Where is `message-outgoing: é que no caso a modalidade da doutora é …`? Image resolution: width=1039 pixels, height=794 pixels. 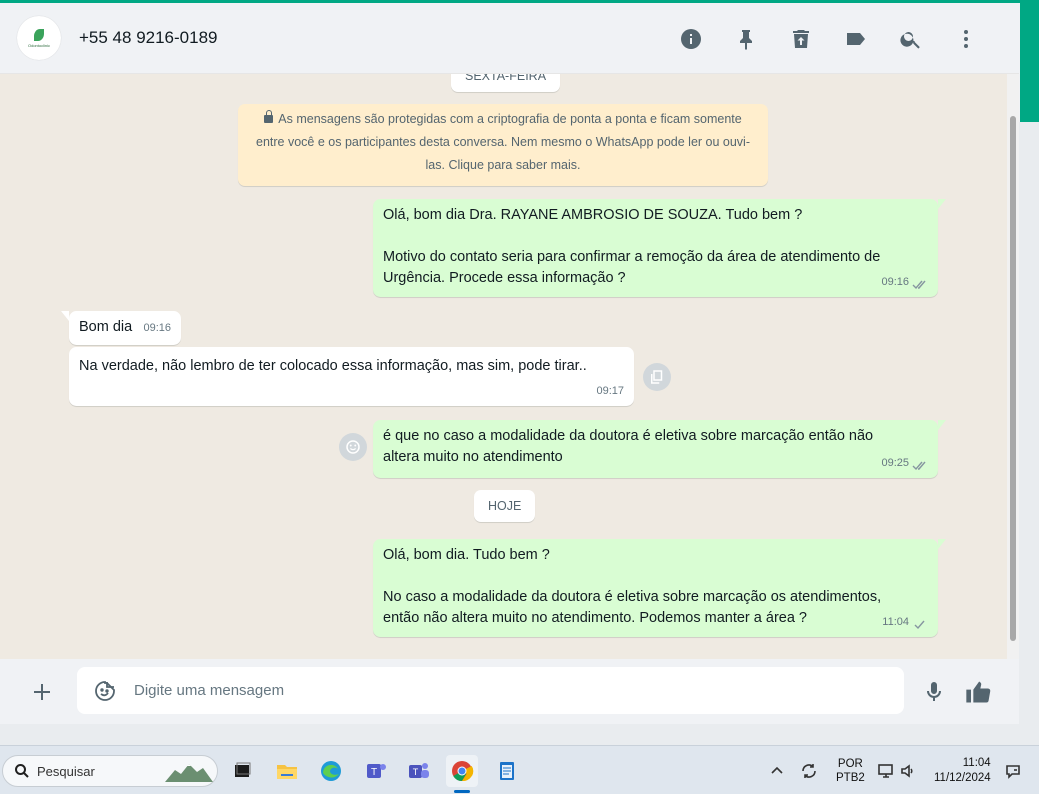 message-outgoing: é que no caso a modalidade da doutora é … is located at coordinates (659, 449).